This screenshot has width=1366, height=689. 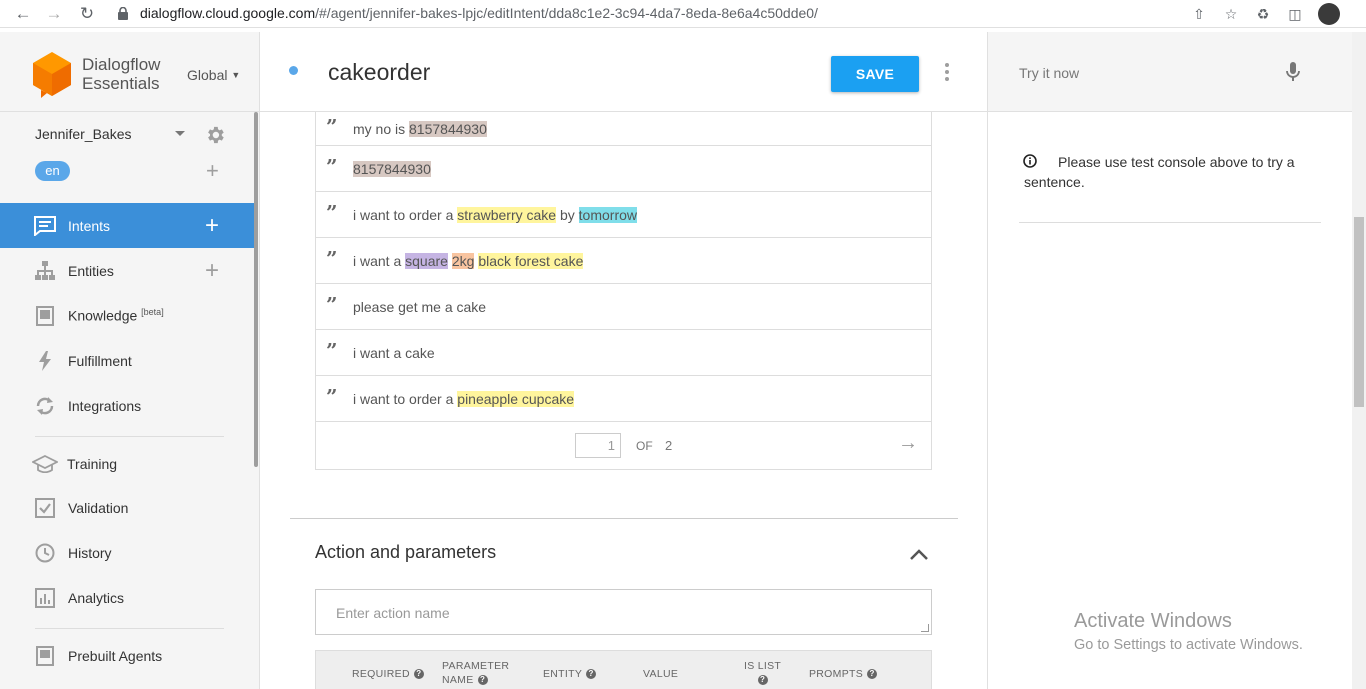 What do you see at coordinates (381, 128) in the screenshot?
I see `phrase-segment: my no is` at bounding box center [381, 128].